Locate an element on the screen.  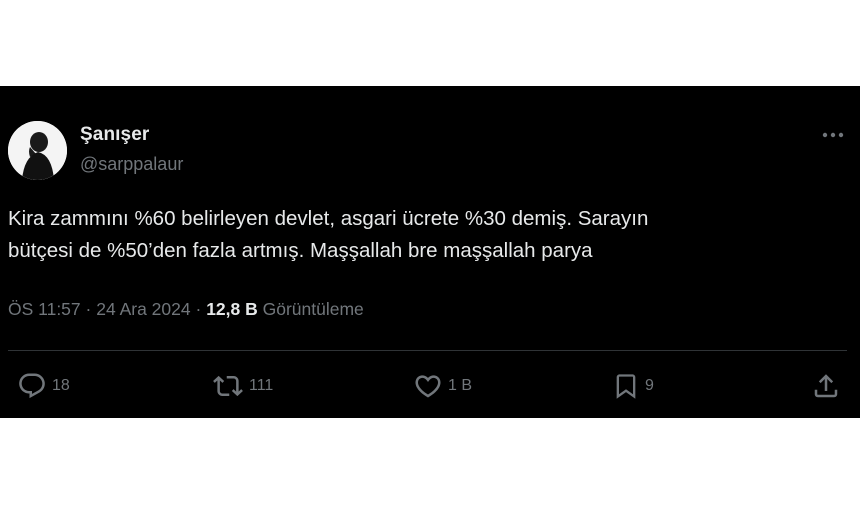
like-button: 1 B is located at coordinates (442, 386).